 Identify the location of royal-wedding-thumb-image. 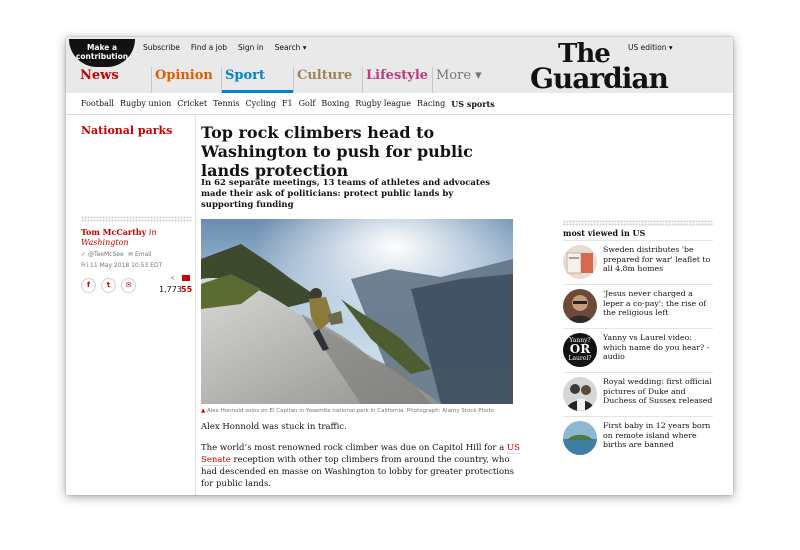
(580, 394).